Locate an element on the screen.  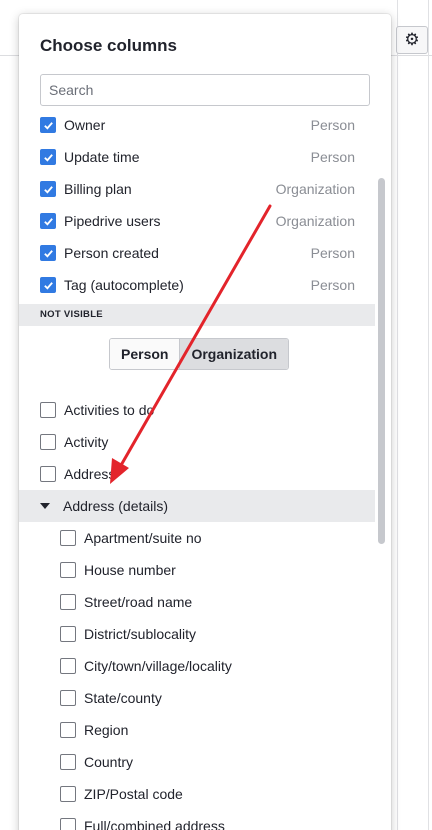
popover-title: Choose columns is located at coordinates (108, 45).